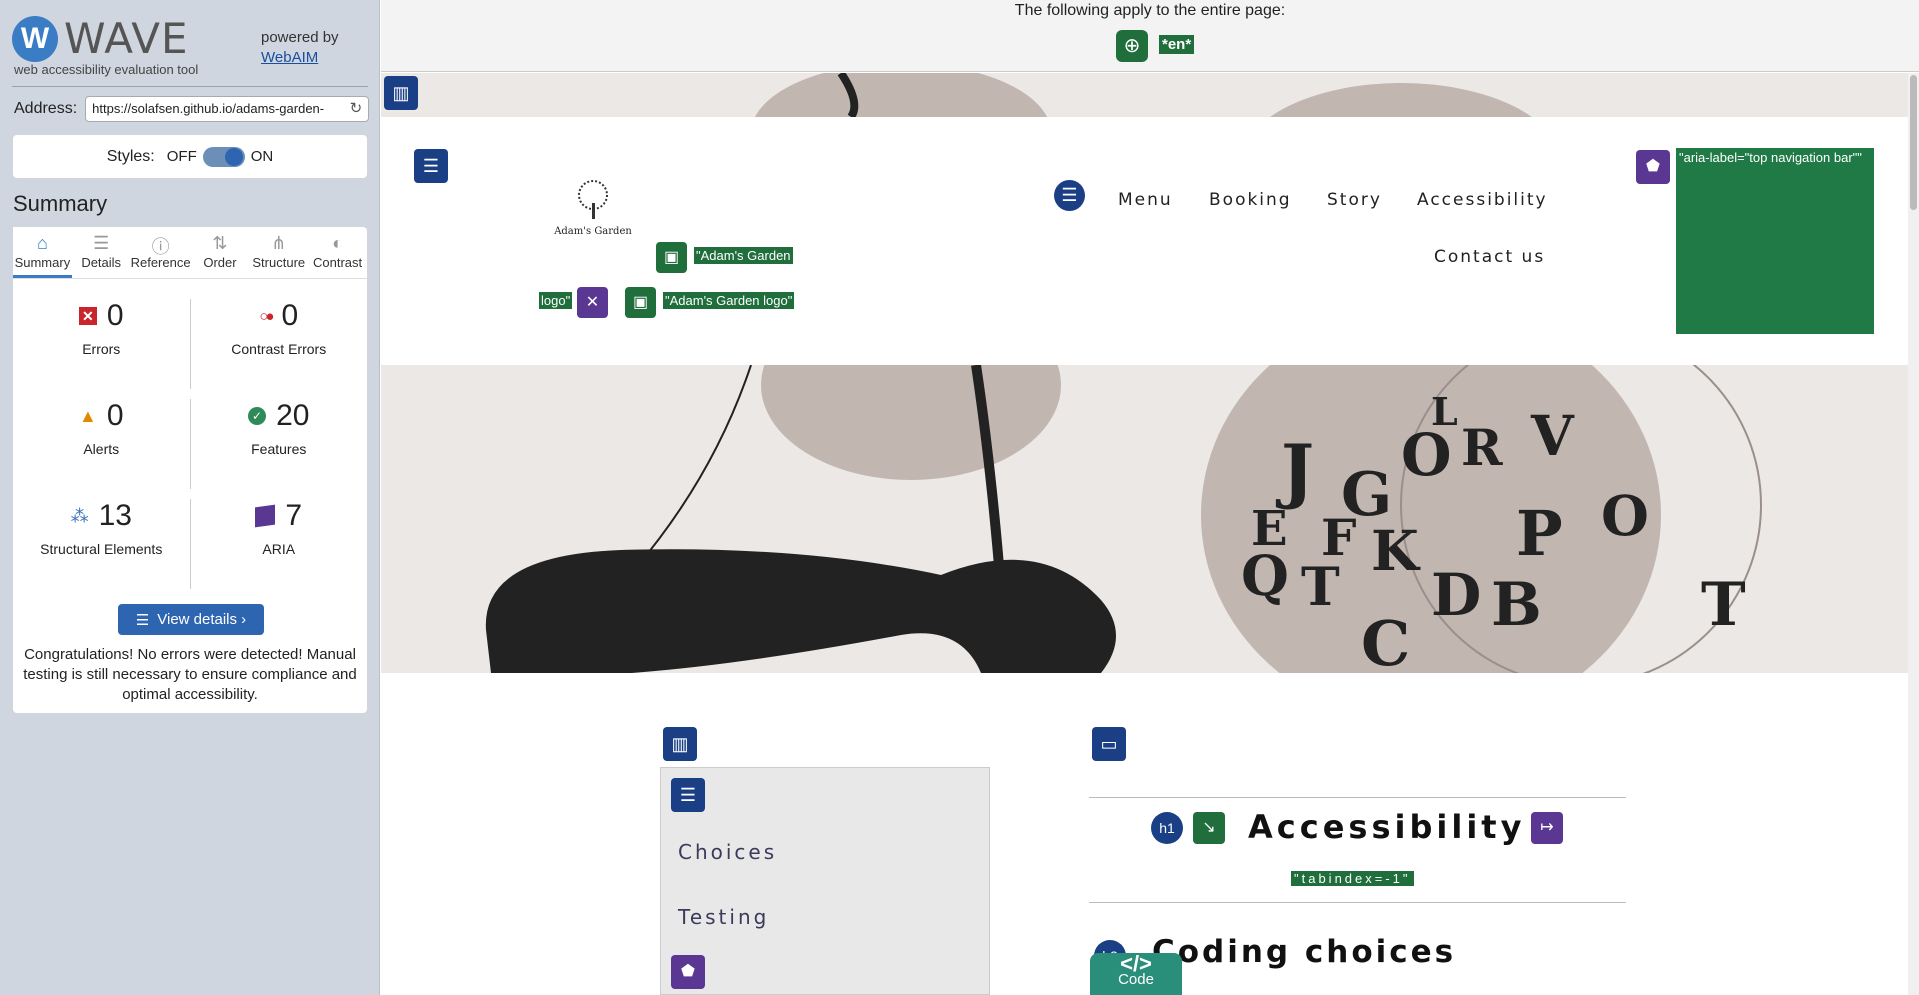 The height and width of the screenshot is (995, 1919). Describe the element at coordinates (101, 549) in the screenshot. I see `stat-label: Structural Elements` at that location.